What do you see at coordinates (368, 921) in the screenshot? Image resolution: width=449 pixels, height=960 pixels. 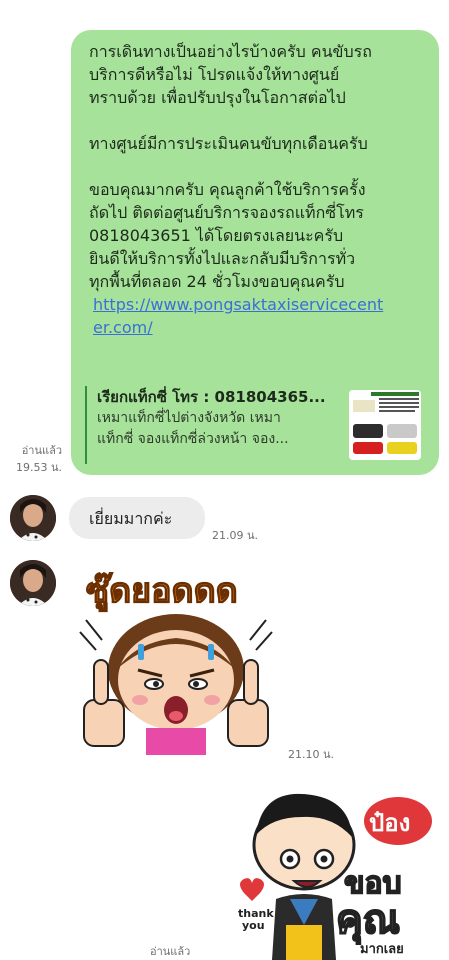 I see `sticker-text-big: คุณ` at bounding box center [368, 921].